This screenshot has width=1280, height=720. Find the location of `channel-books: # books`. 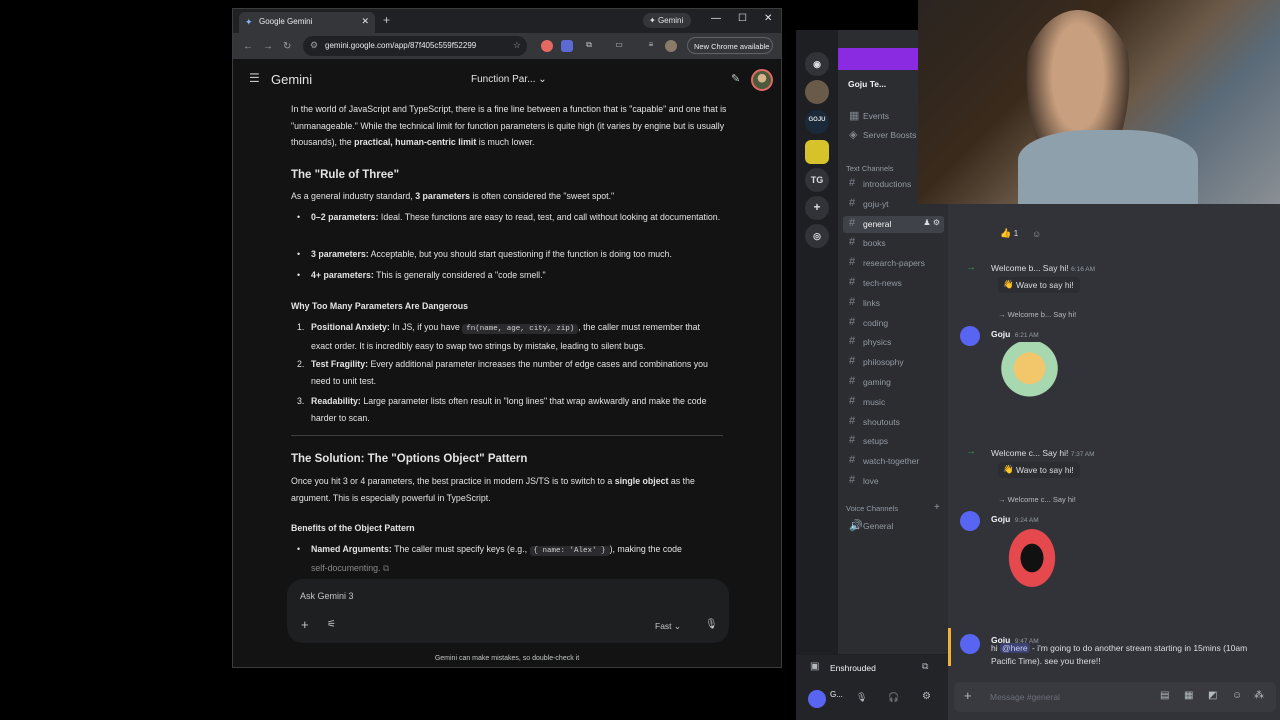

channel-books: # books is located at coordinates (893, 243).